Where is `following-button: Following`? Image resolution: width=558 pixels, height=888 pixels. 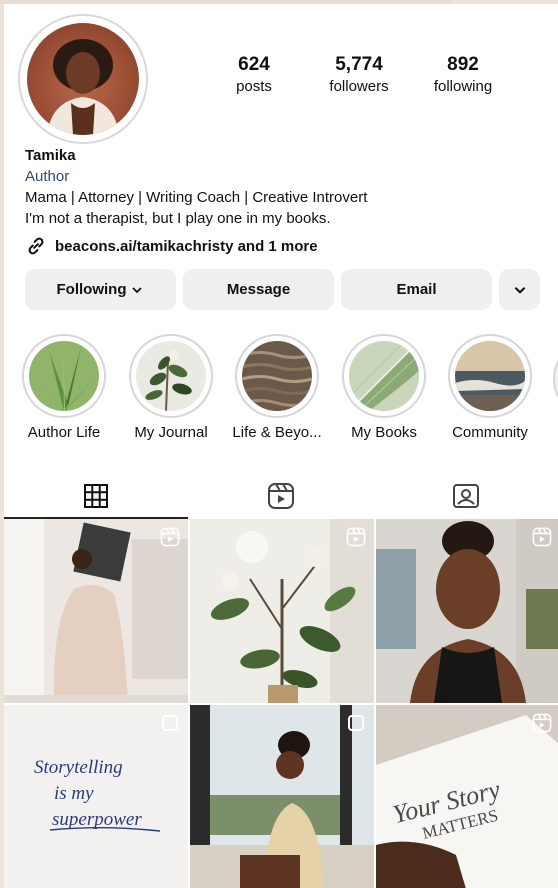 following-button: Following is located at coordinates (100, 289).